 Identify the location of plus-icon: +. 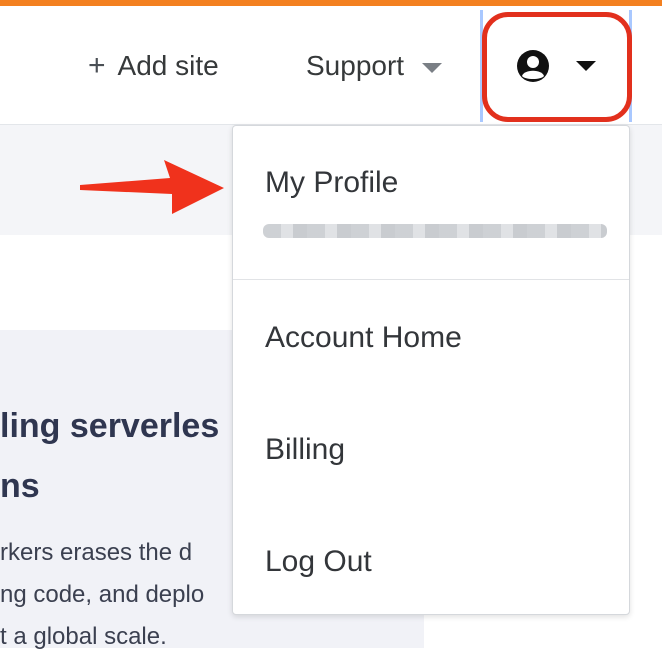
(97, 65).